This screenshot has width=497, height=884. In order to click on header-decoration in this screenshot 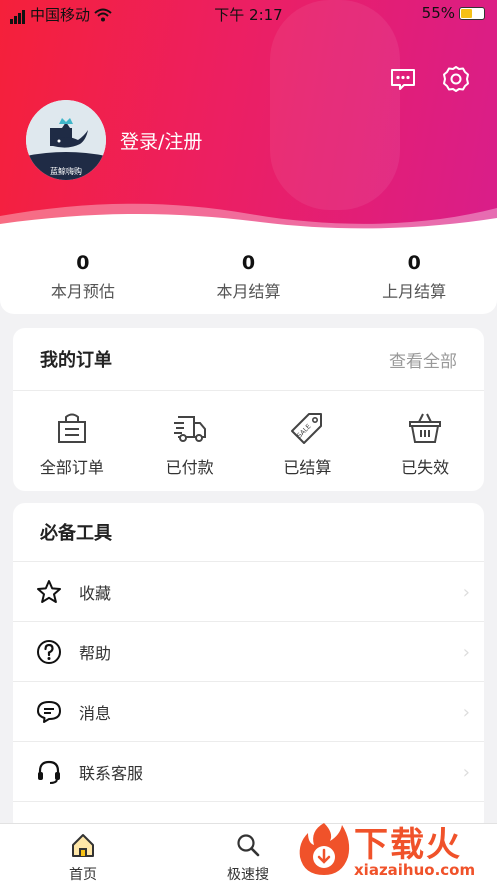, I will do `click(335, 105)`.